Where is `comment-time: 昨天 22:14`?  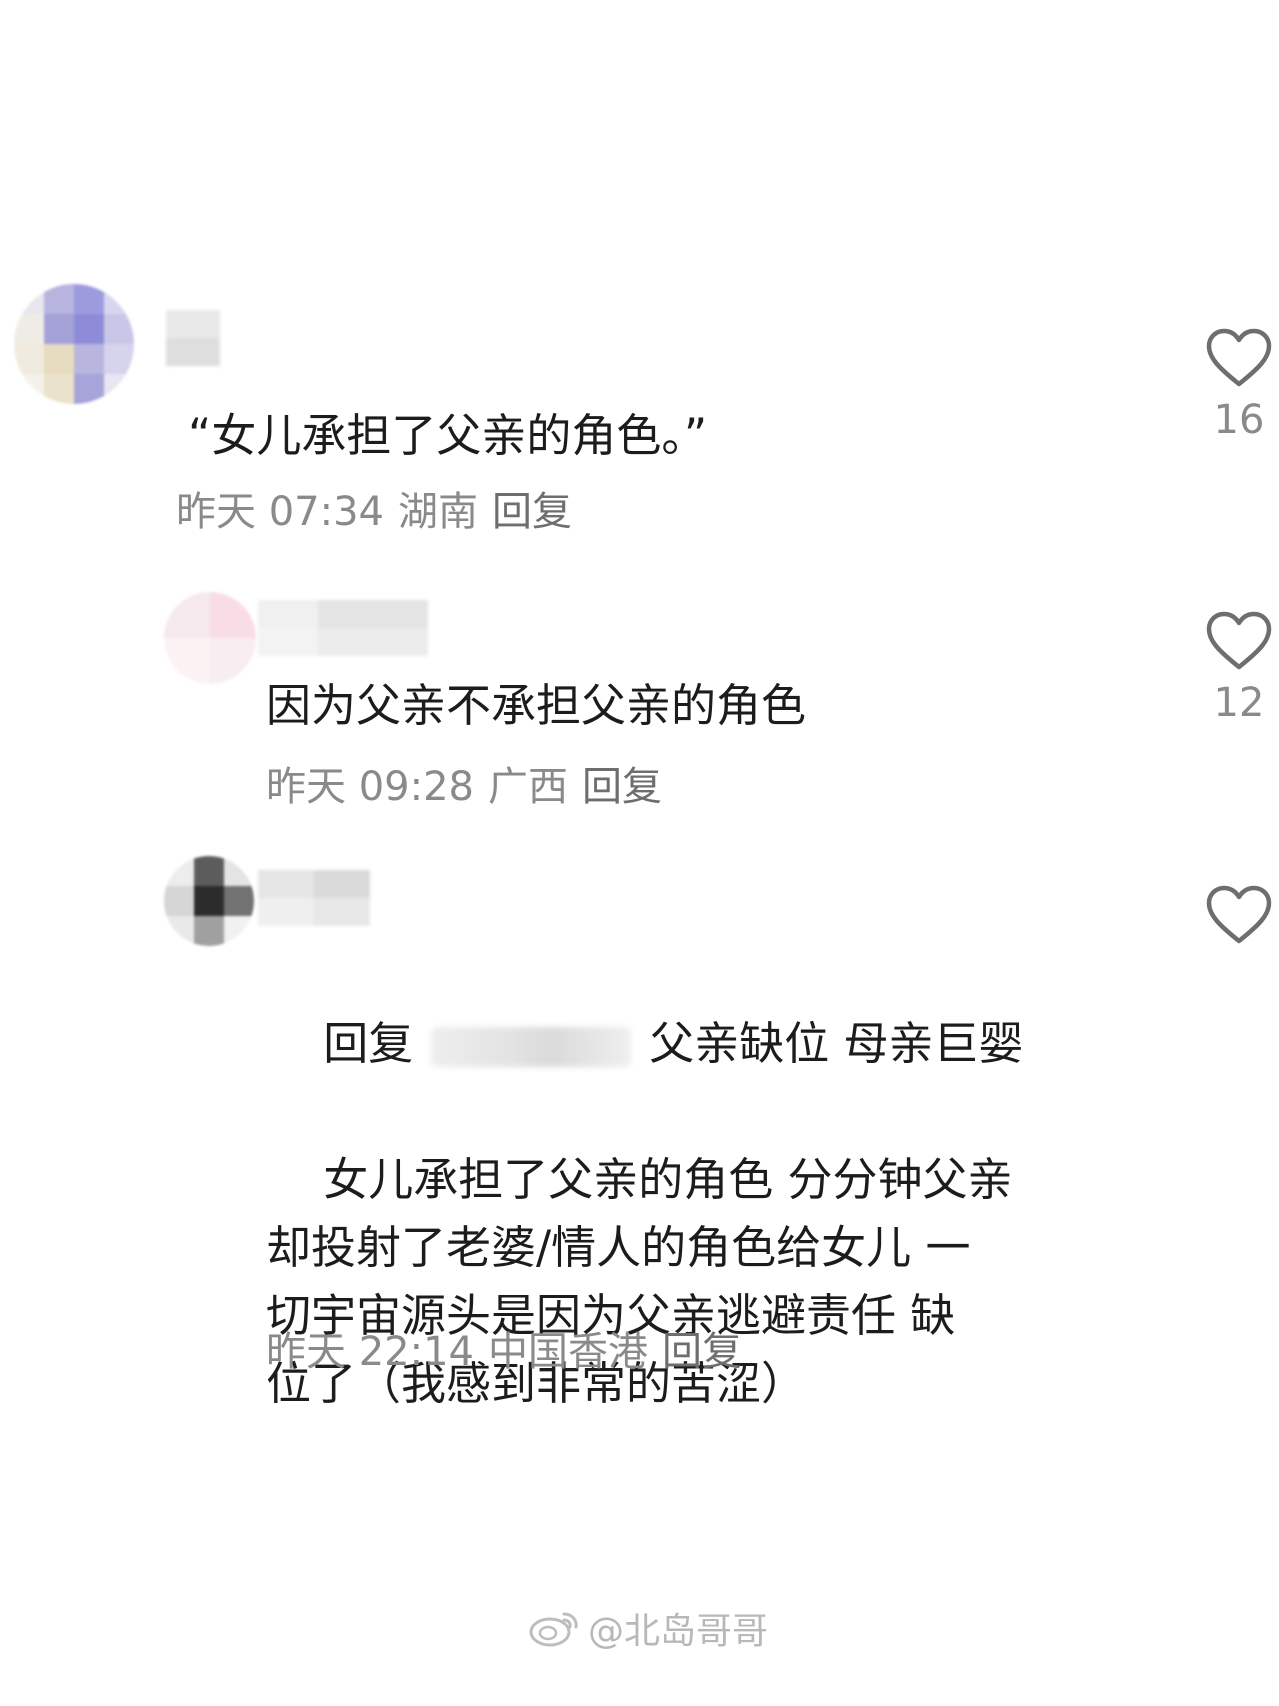
comment-time: 昨天 22:14 is located at coordinates (370, 1352).